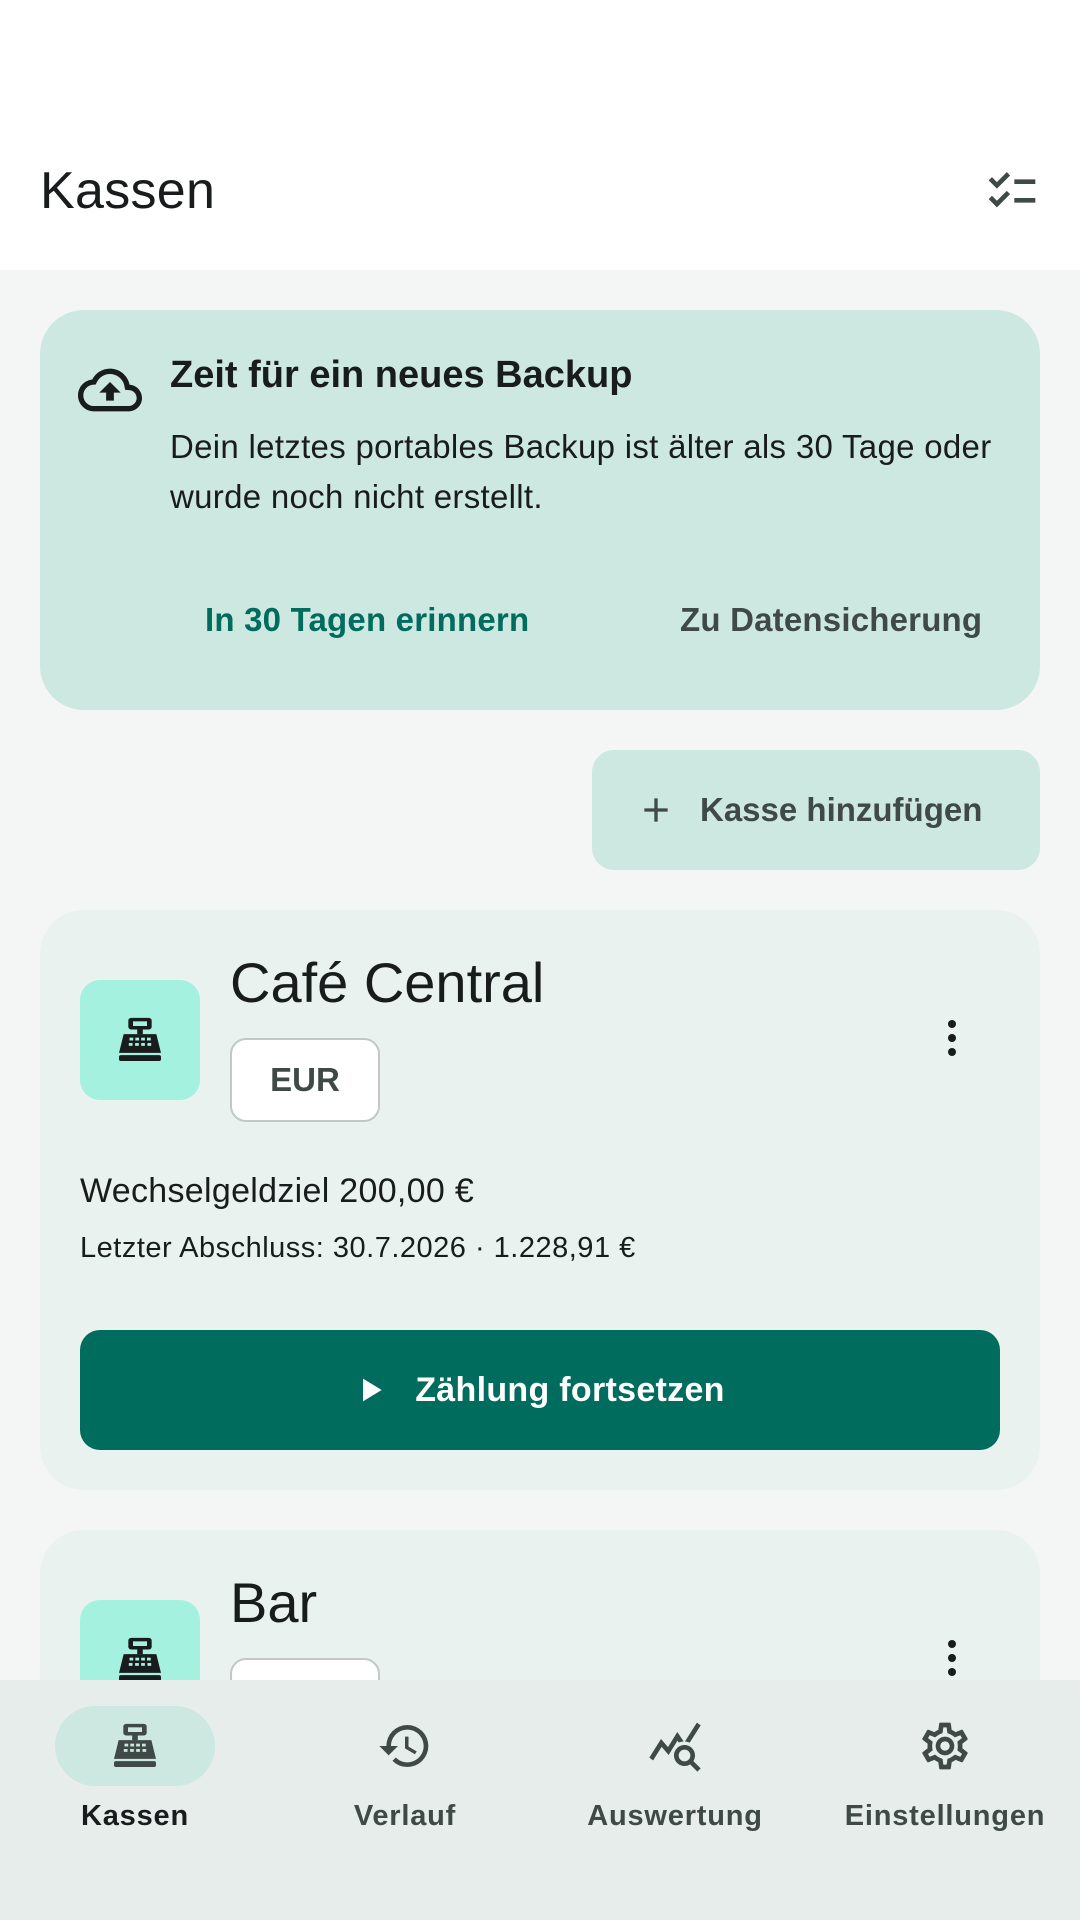 The width and height of the screenshot is (1080, 1920). I want to click on add-register-button: Kasse hinzufügen, so click(816, 810).